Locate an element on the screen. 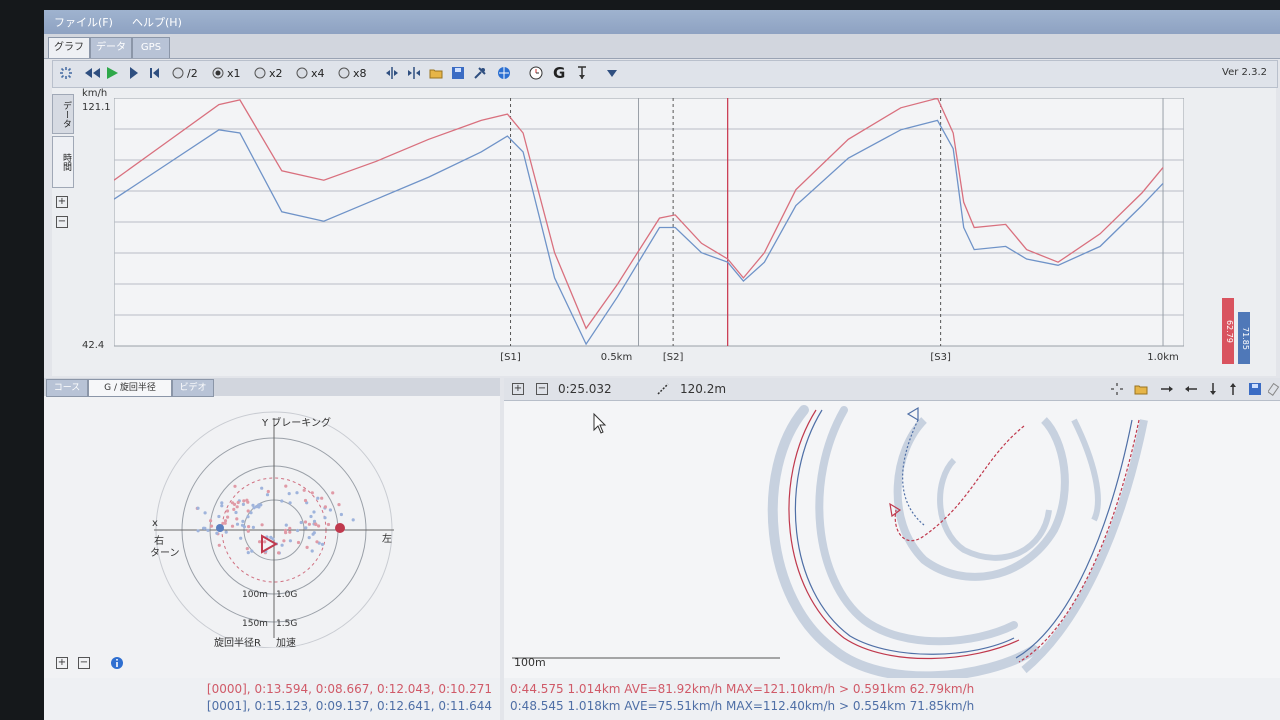 The width and height of the screenshot is (1280, 720). zoom-out-icon: − is located at coordinates (62, 222).